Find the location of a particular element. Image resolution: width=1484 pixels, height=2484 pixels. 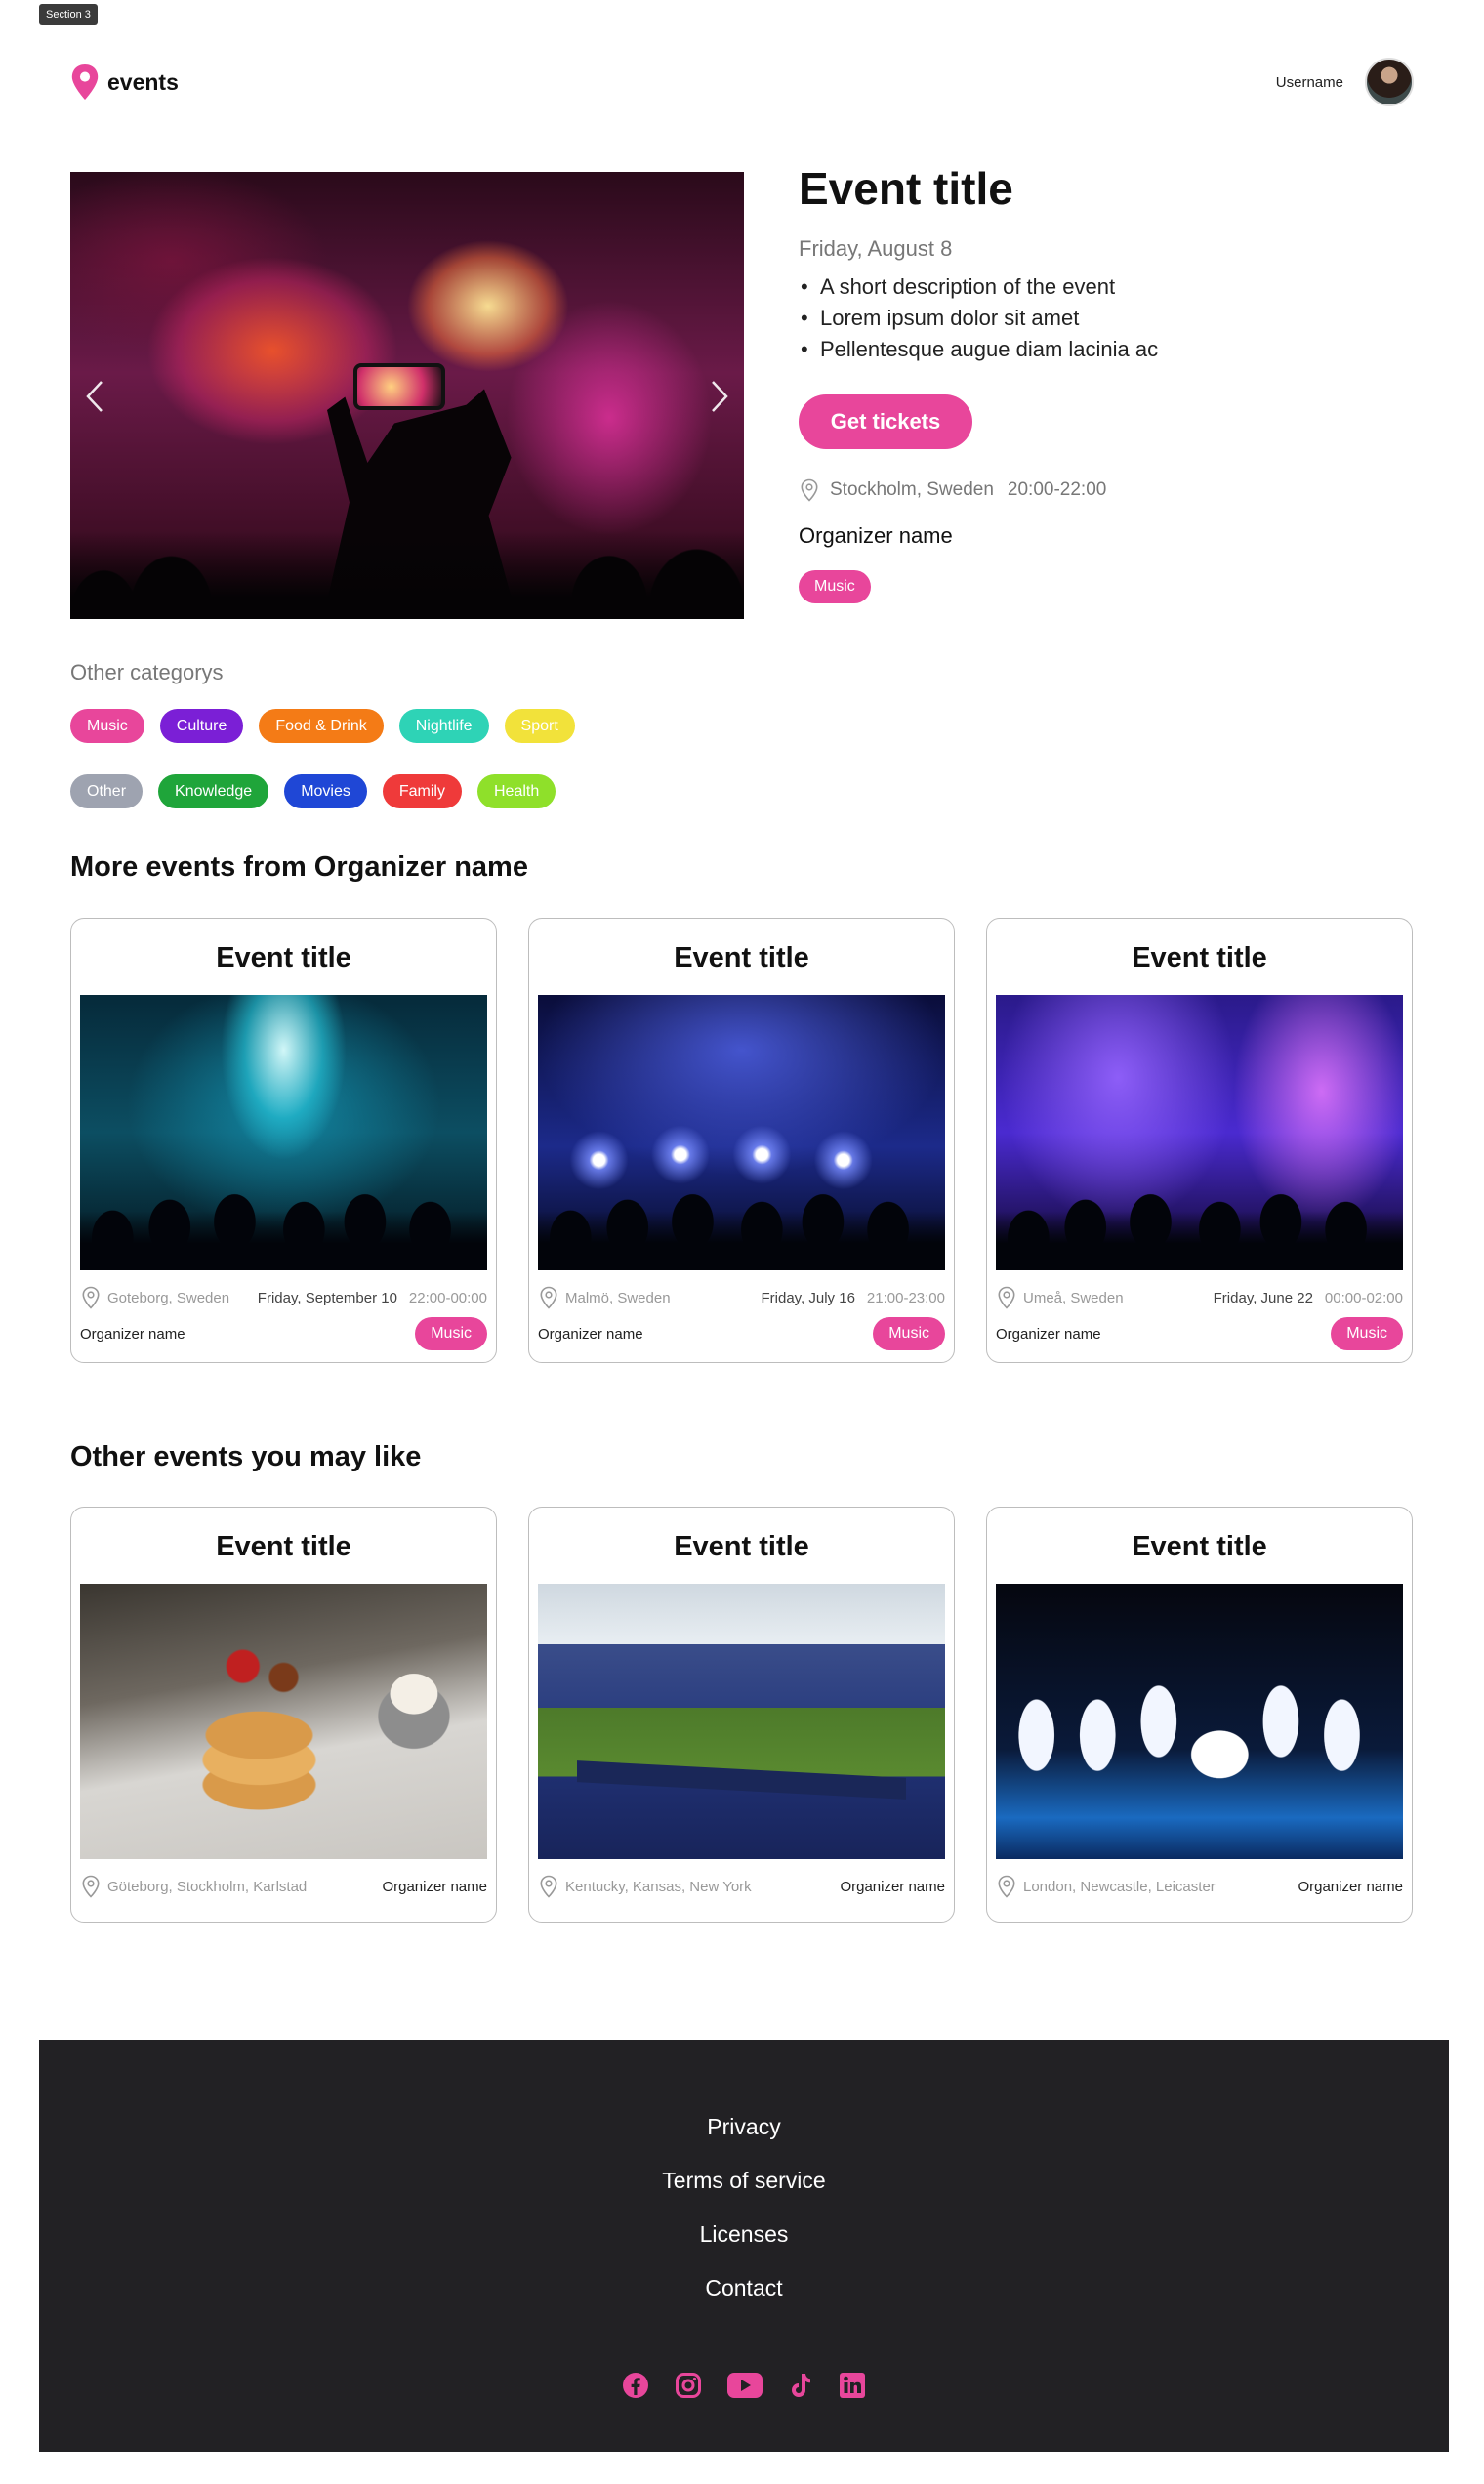

description-item: Pellentesque augue diam lacinia ac is located at coordinates (1092, 350).